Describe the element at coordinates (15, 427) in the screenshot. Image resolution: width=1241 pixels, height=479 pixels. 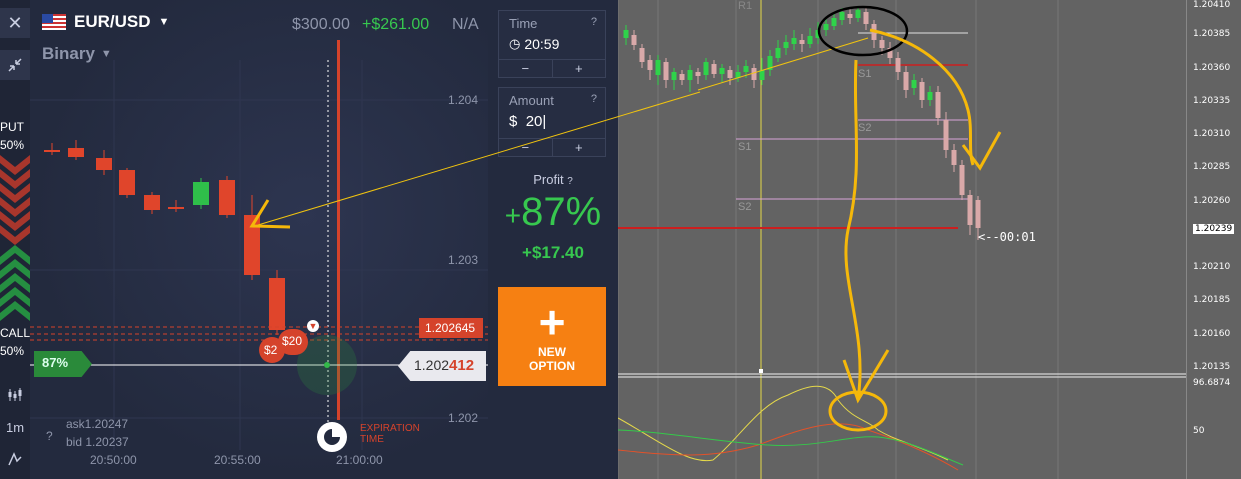
I see `timeframe-button: 1m` at that location.